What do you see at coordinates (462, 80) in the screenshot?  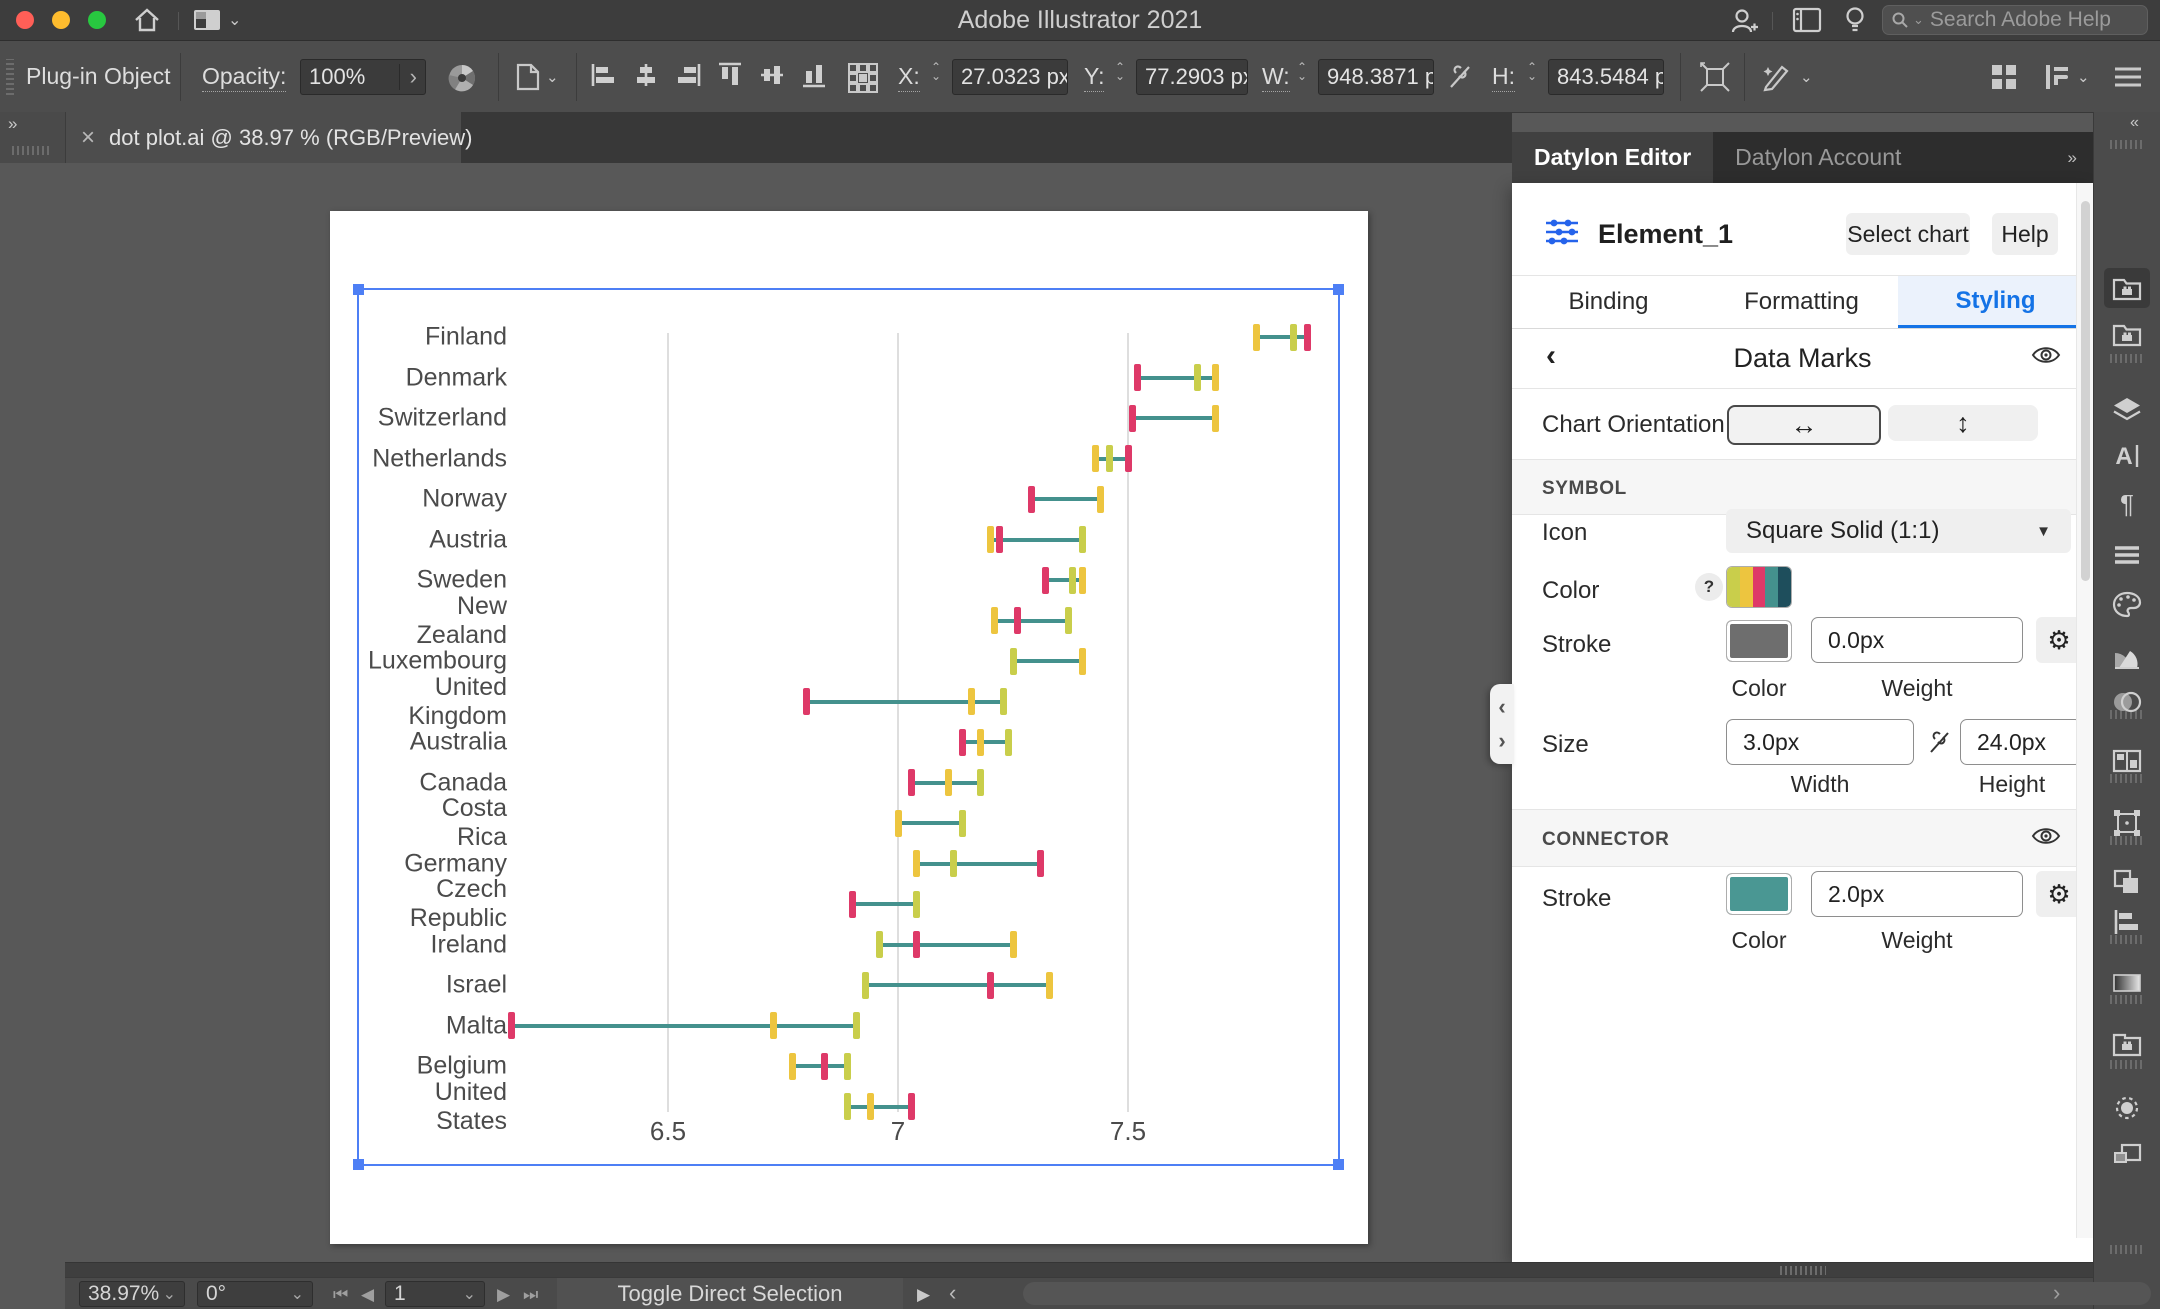 I see `recolor-artwork-icon` at bounding box center [462, 80].